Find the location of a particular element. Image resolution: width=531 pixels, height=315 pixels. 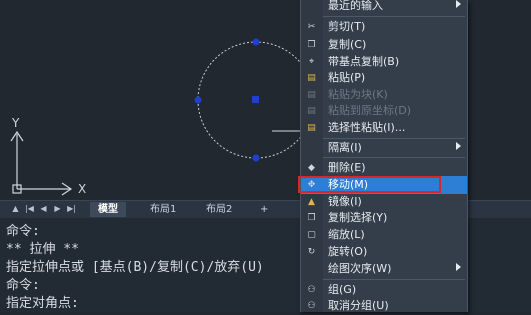

menu-item-label: 最近的输入 is located at coordinates (355, 6).